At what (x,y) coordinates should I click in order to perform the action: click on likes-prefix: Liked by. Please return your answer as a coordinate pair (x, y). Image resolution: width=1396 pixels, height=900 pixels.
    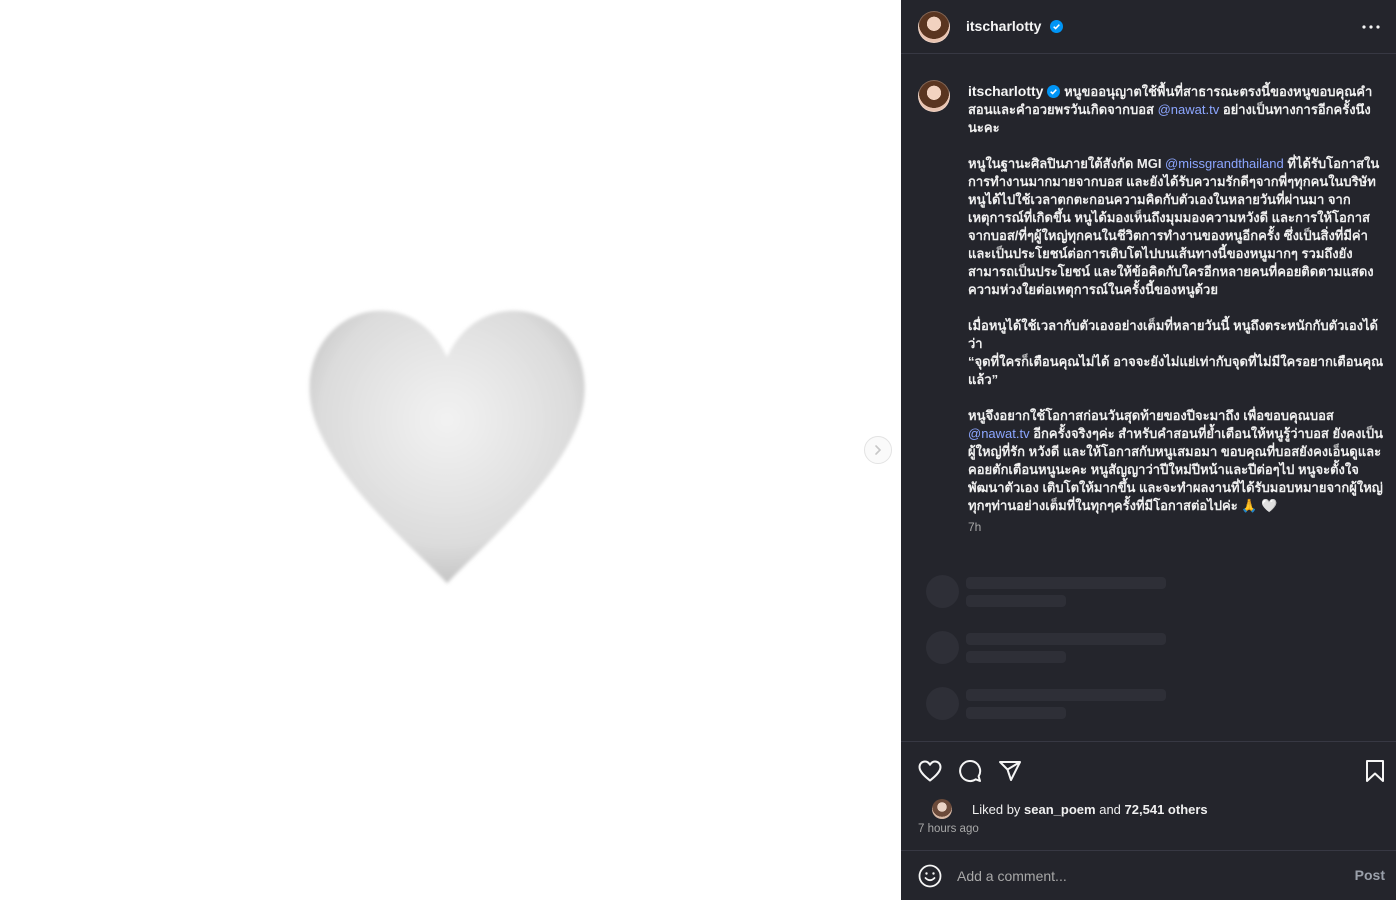
    Looking at the image, I should click on (996, 809).